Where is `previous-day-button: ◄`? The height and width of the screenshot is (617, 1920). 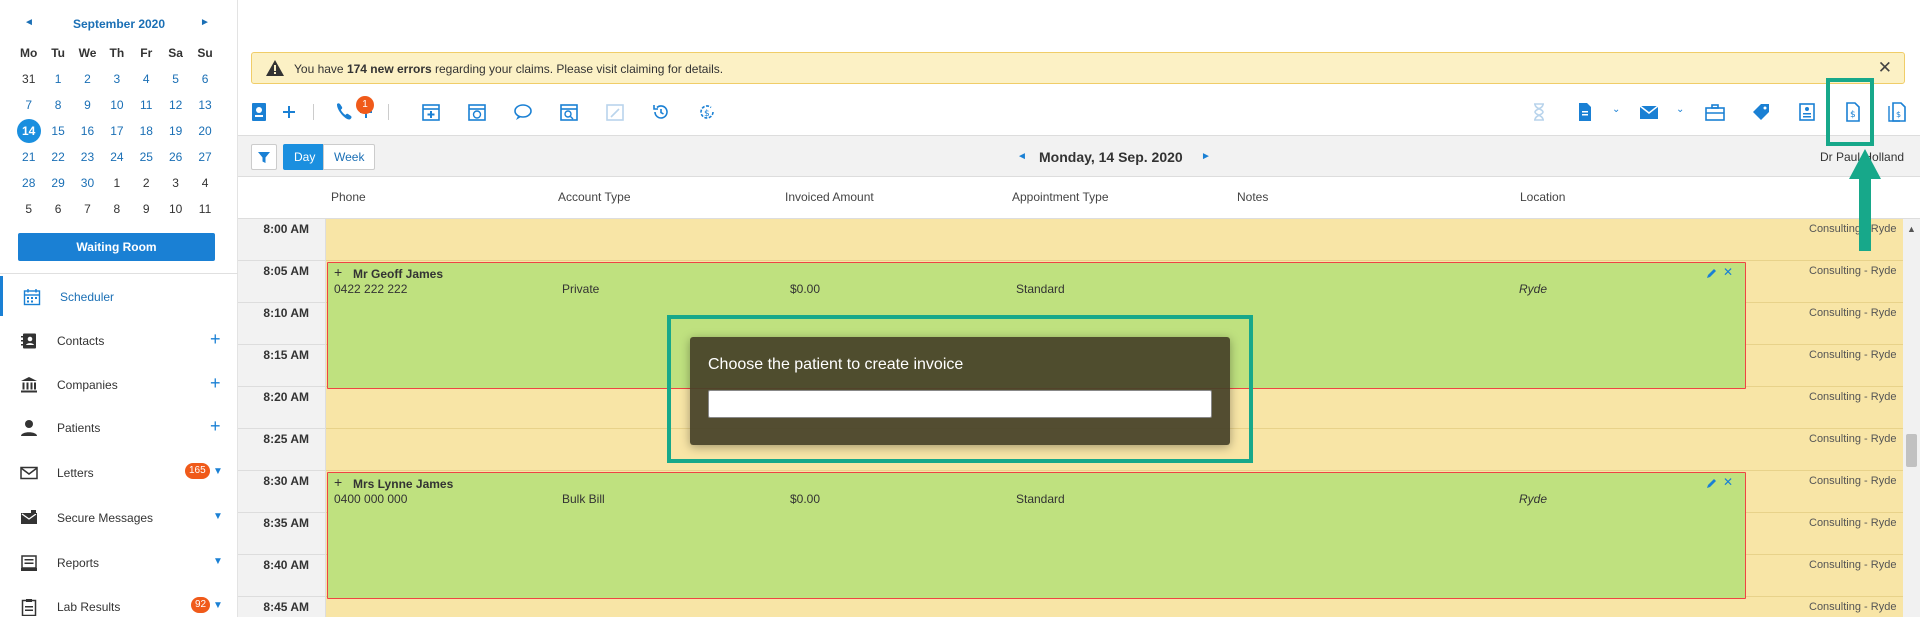
previous-day-button: ◄ is located at coordinates (1022, 156).